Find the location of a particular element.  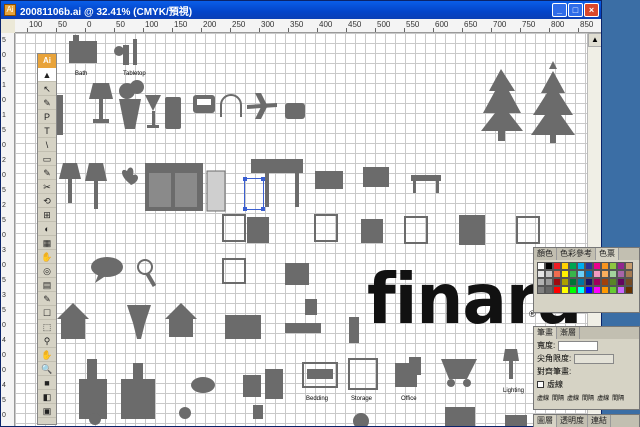

tool-button-7: ✎ is located at coordinates (47, 173).